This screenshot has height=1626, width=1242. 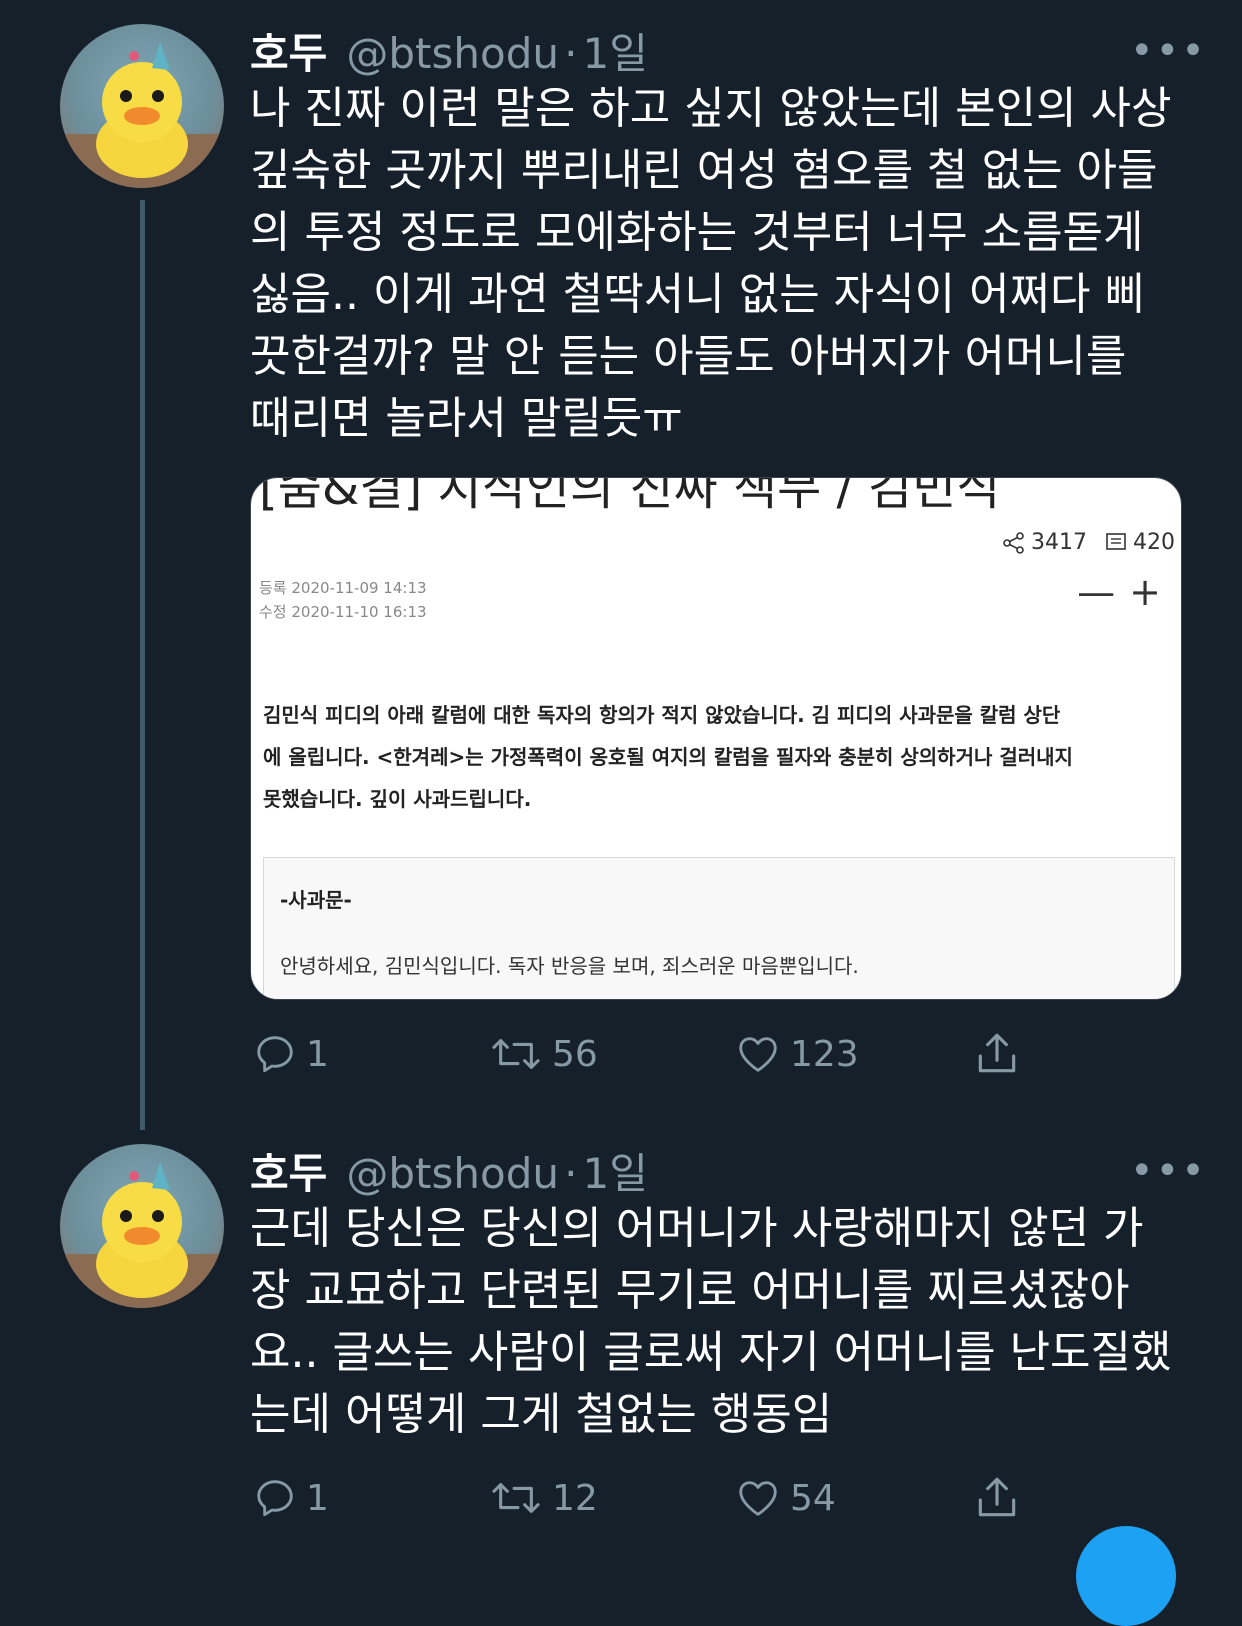 I want to click on retweet-button: 56, so click(x=543, y=1054).